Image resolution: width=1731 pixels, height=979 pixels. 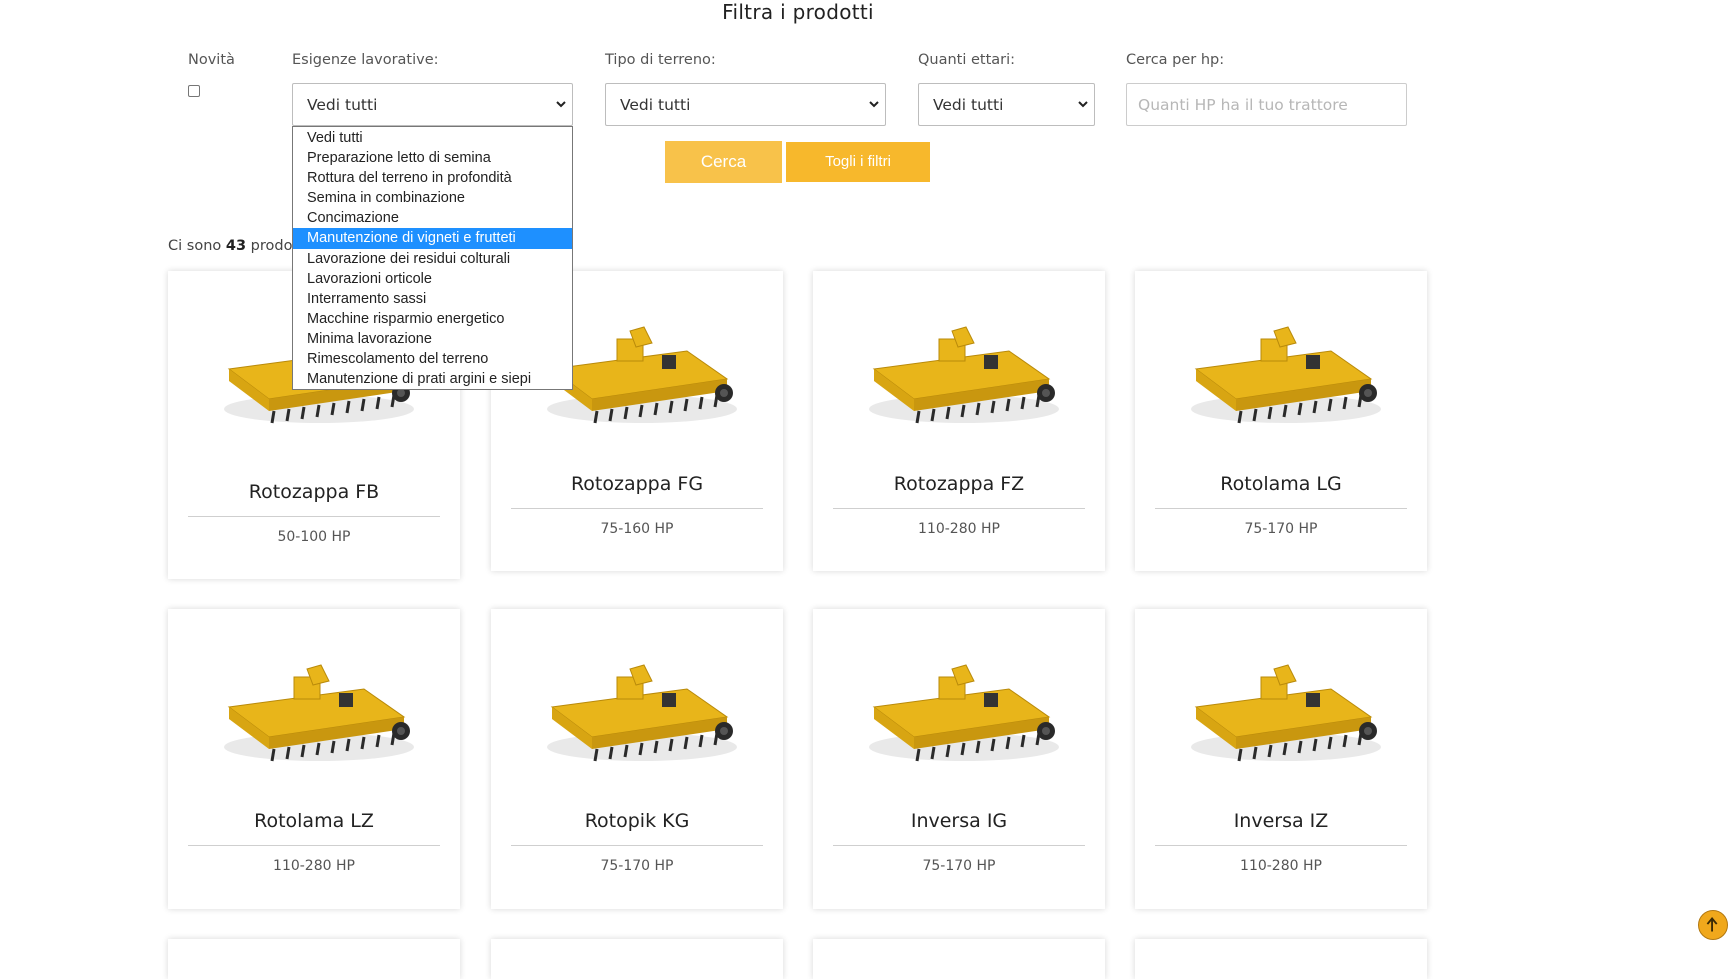 What do you see at coordinates (194, 91) in the screenshot?
I see `novita-checkbox` at bounding box center [194, 91].